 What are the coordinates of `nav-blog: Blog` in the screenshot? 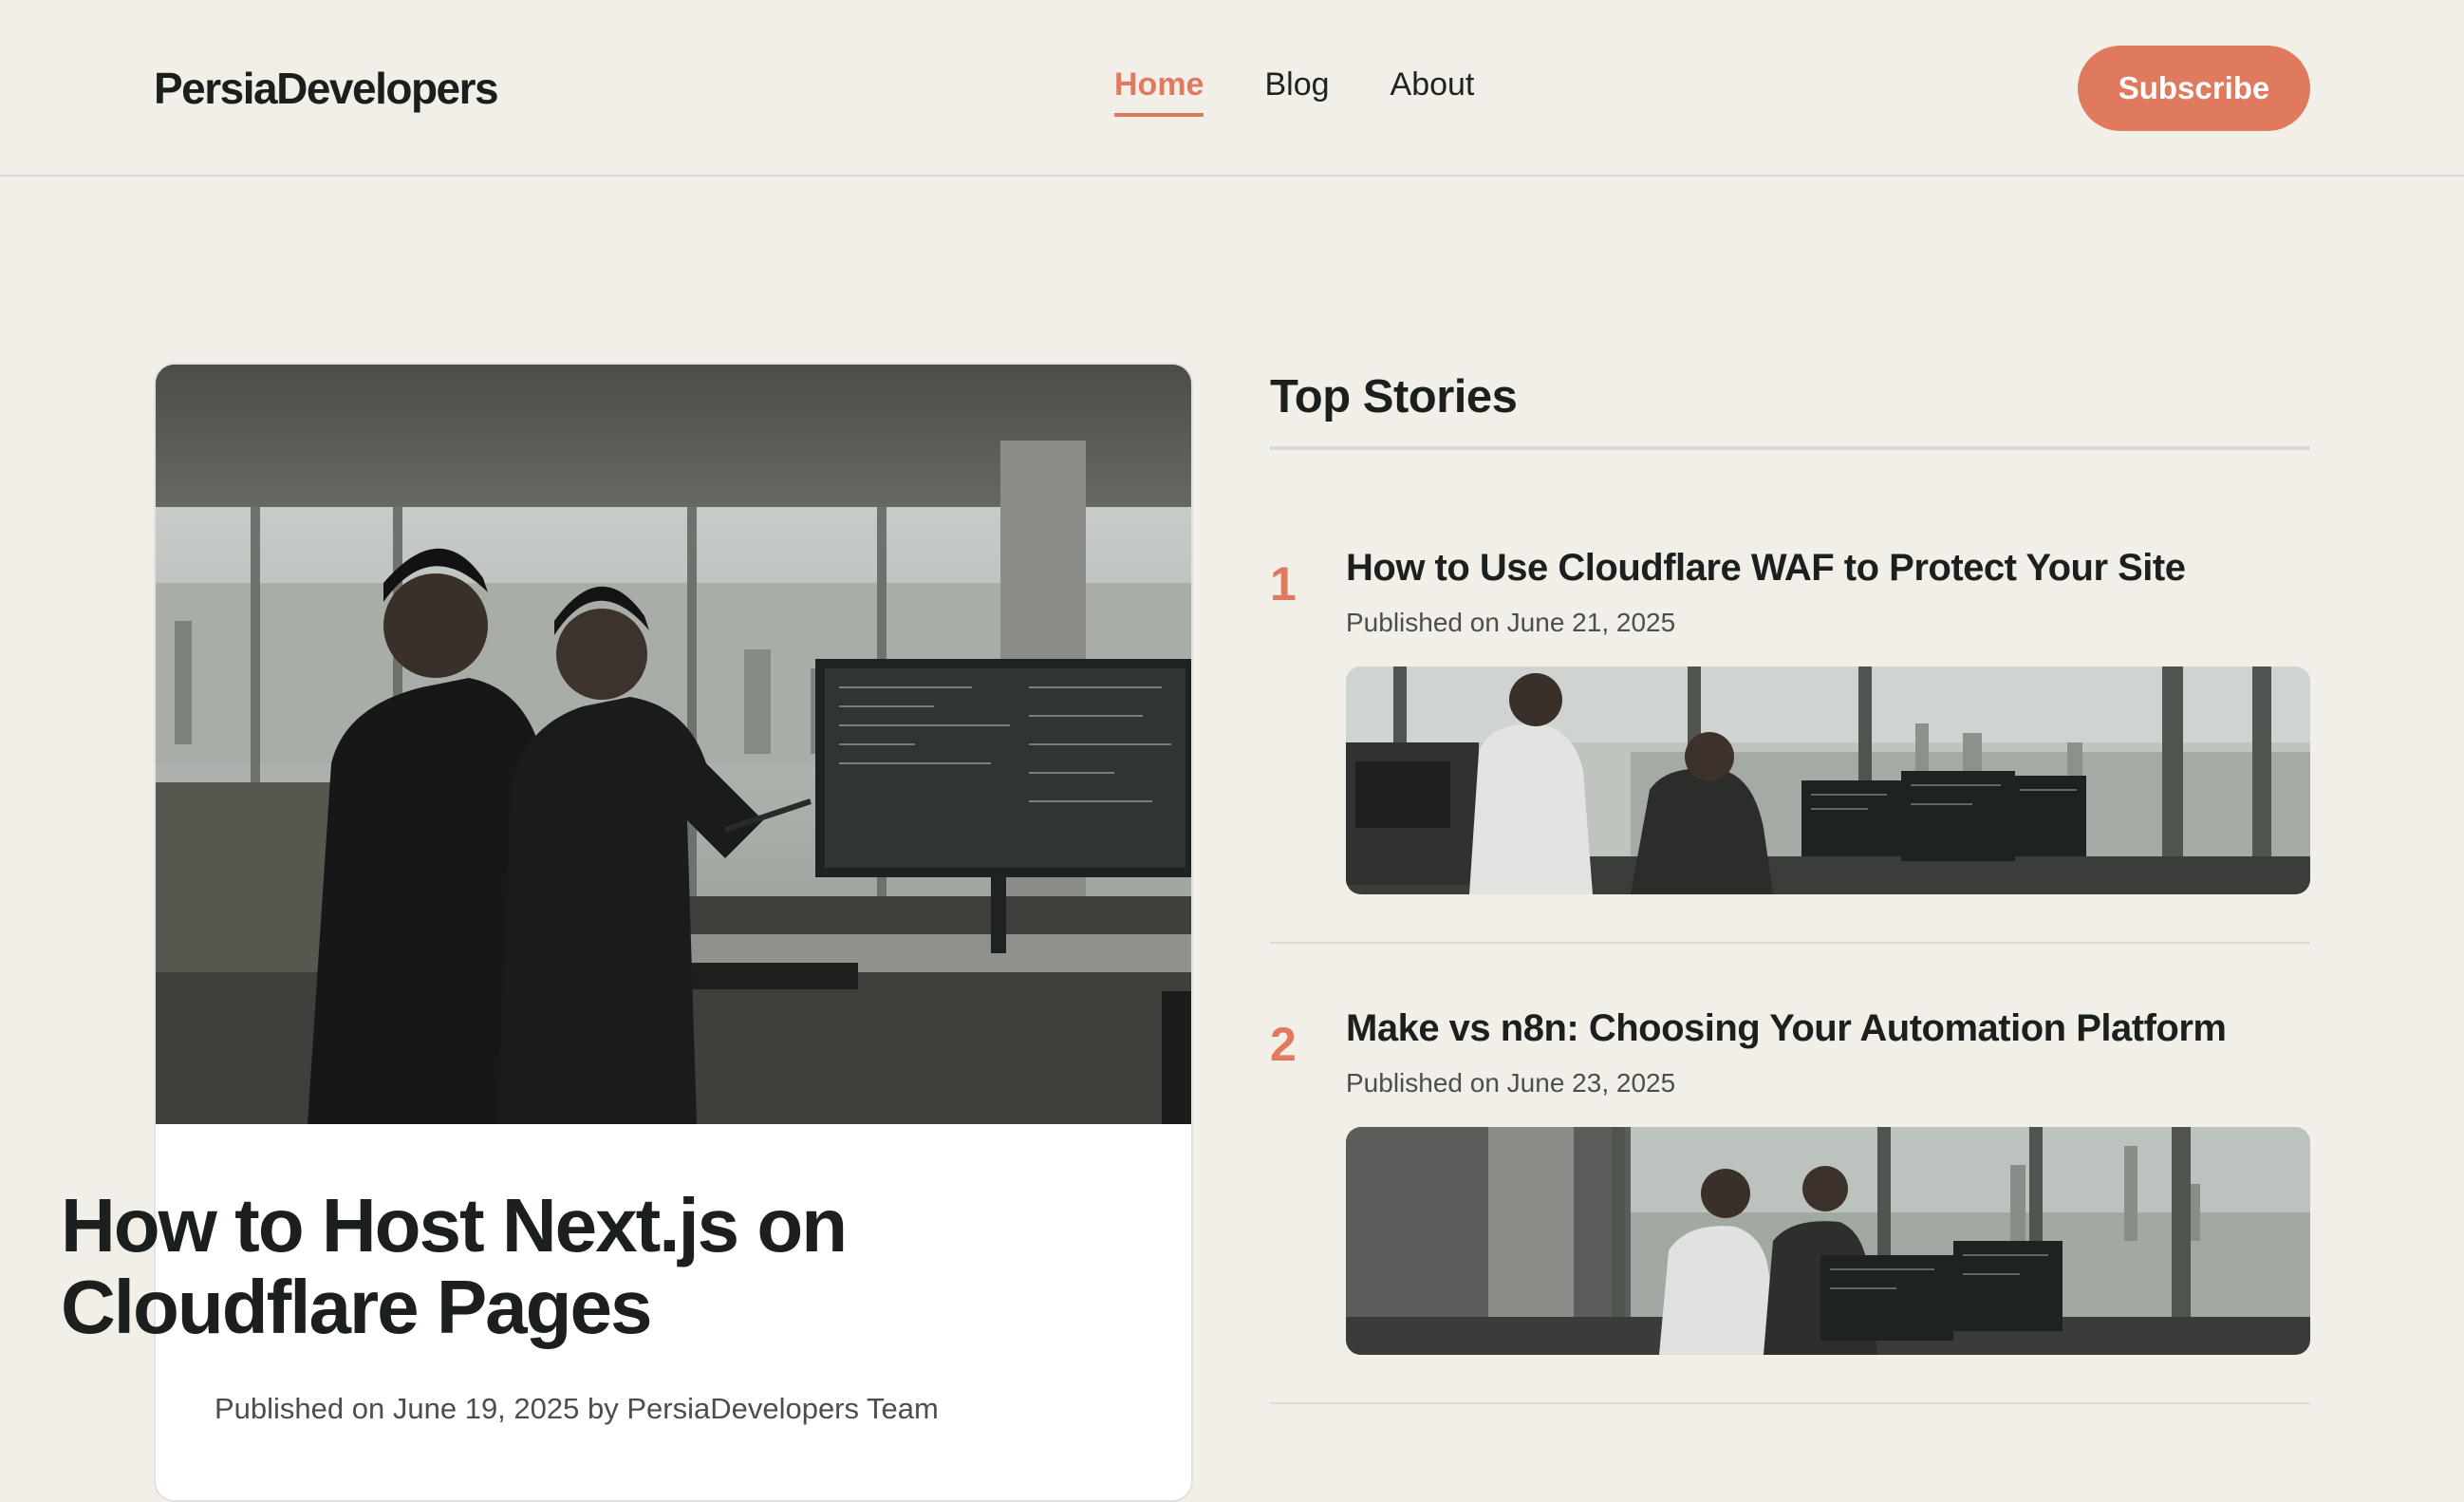 It's located at (1296, 91).